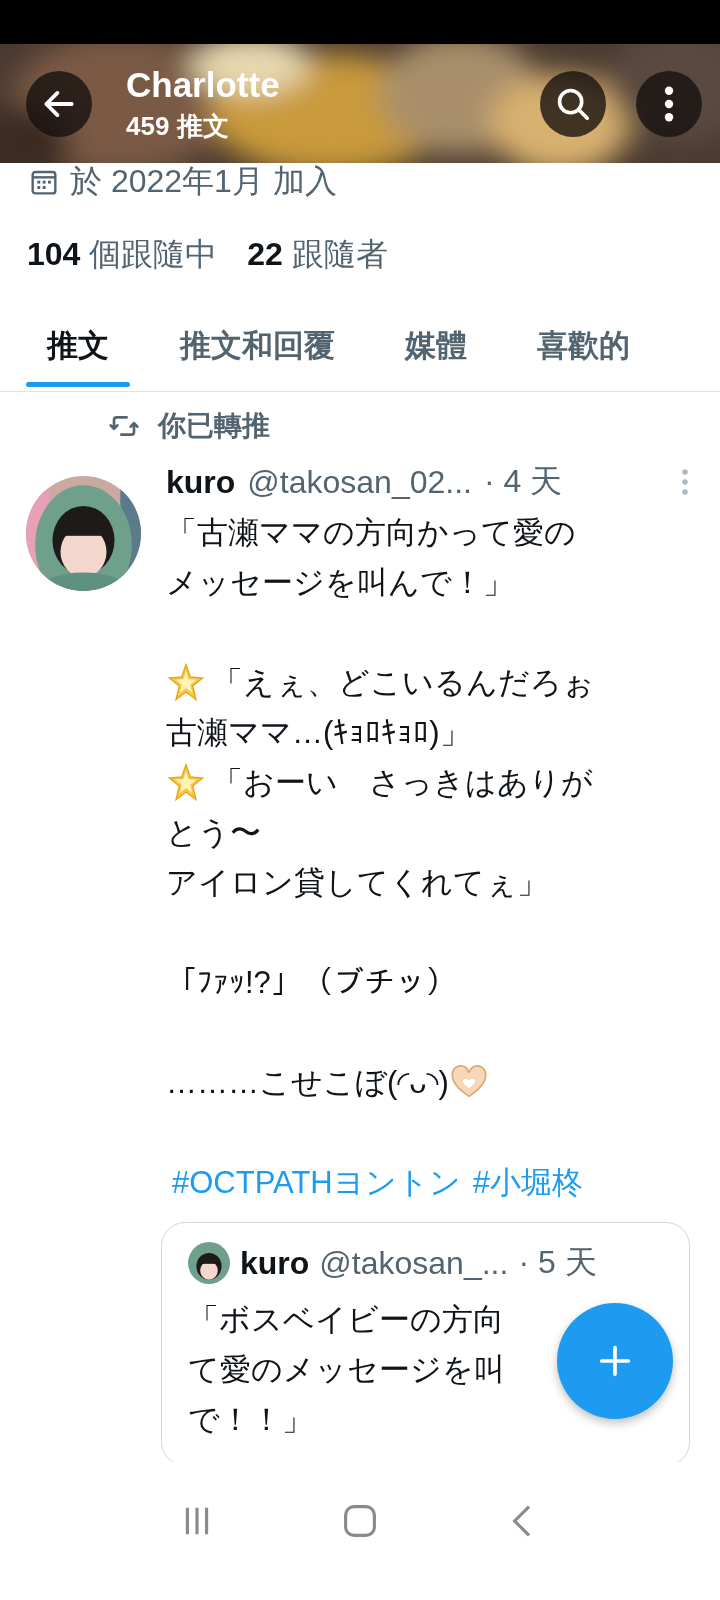  Describe the element at coordinates (78, 359) in the screenshot. I see `profile-tab: 推文` at that location.